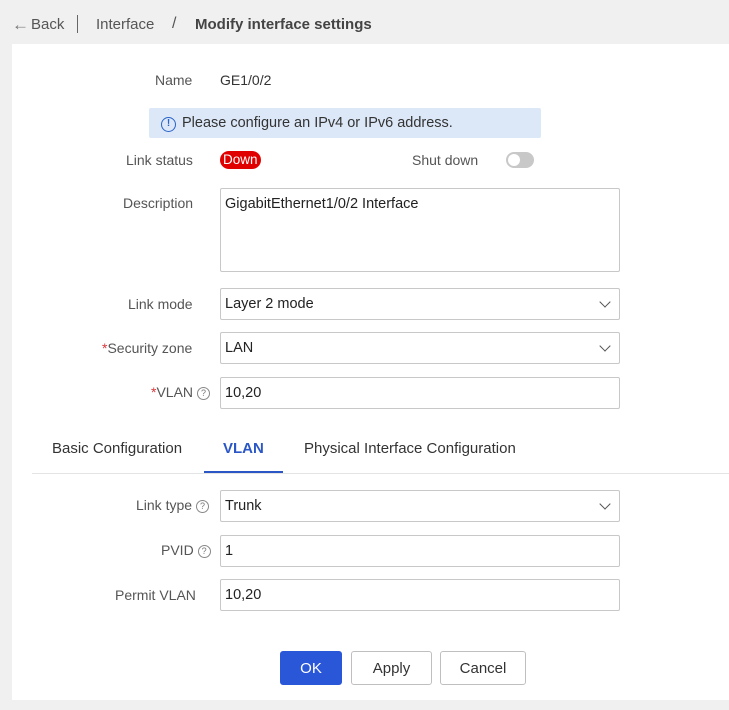 The width and height of the screenshot is (729, 710). I want to click on cancel-button: Cancel, so click(483, 668).